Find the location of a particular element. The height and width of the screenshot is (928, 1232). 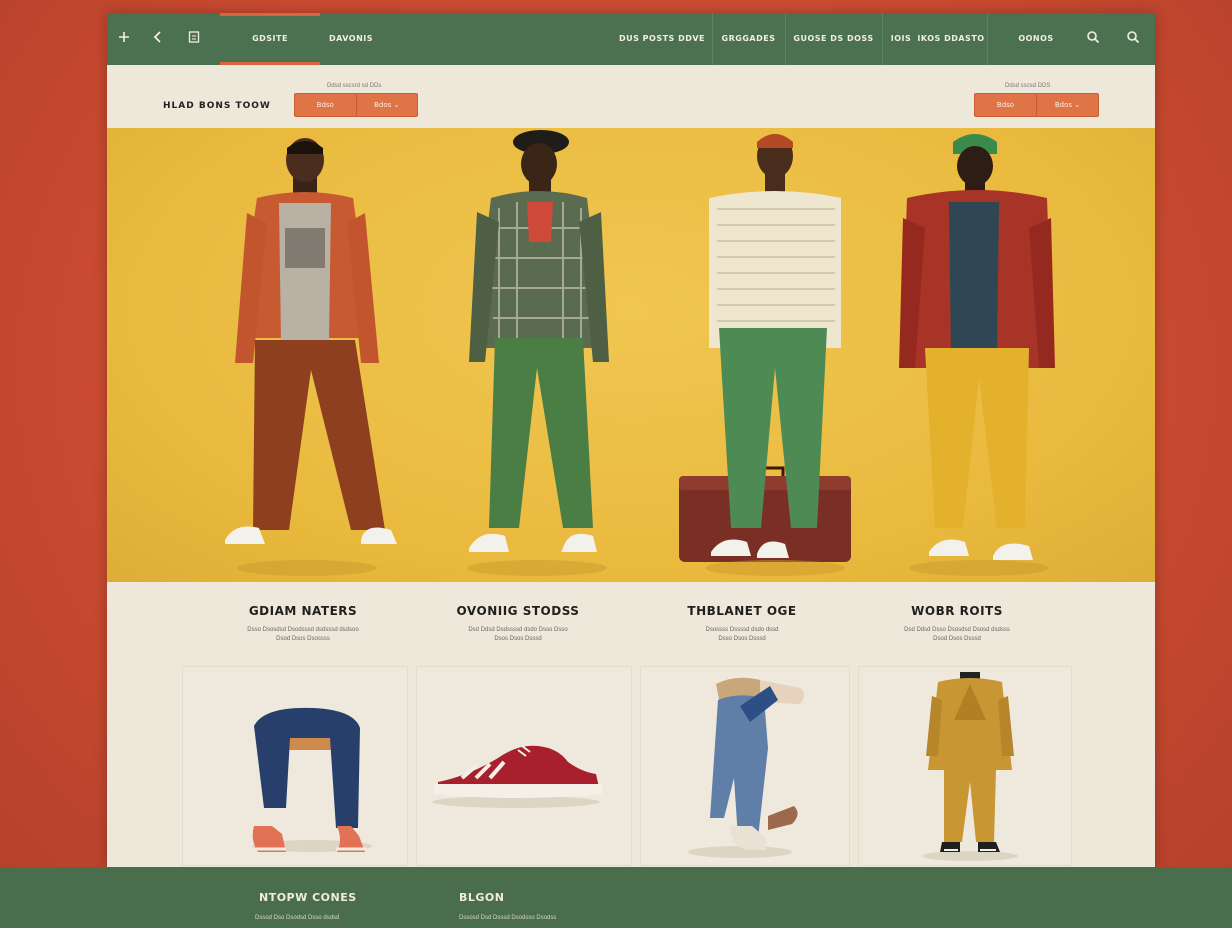

page-title: HLAD BONS TOOW is located at coordinates (217, 106).